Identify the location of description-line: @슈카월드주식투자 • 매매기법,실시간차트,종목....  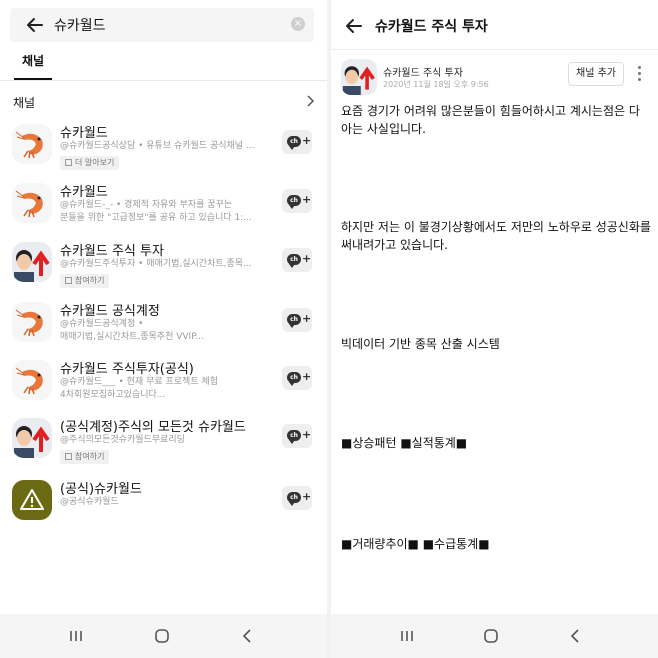
(156, 264).